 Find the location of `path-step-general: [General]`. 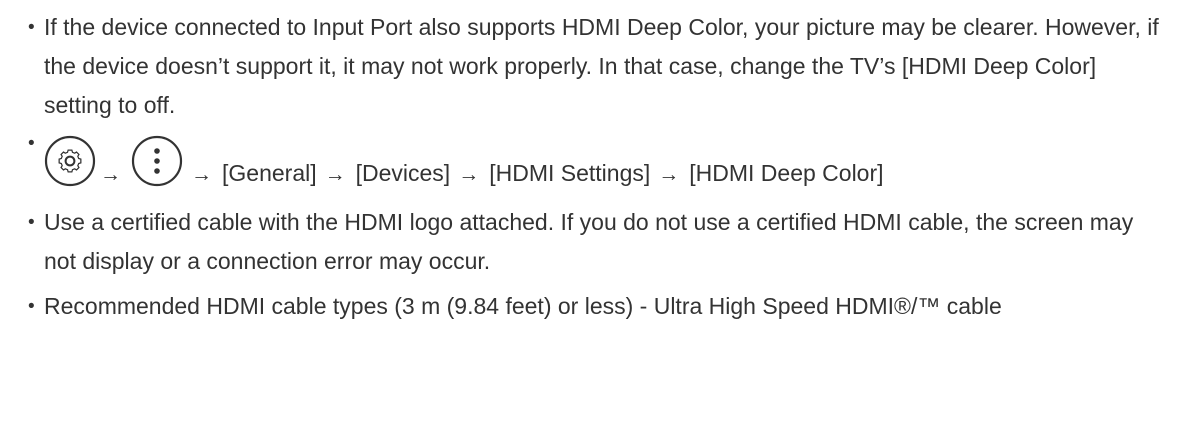

path-step-general: [General] is located at coordinates (269, 173).